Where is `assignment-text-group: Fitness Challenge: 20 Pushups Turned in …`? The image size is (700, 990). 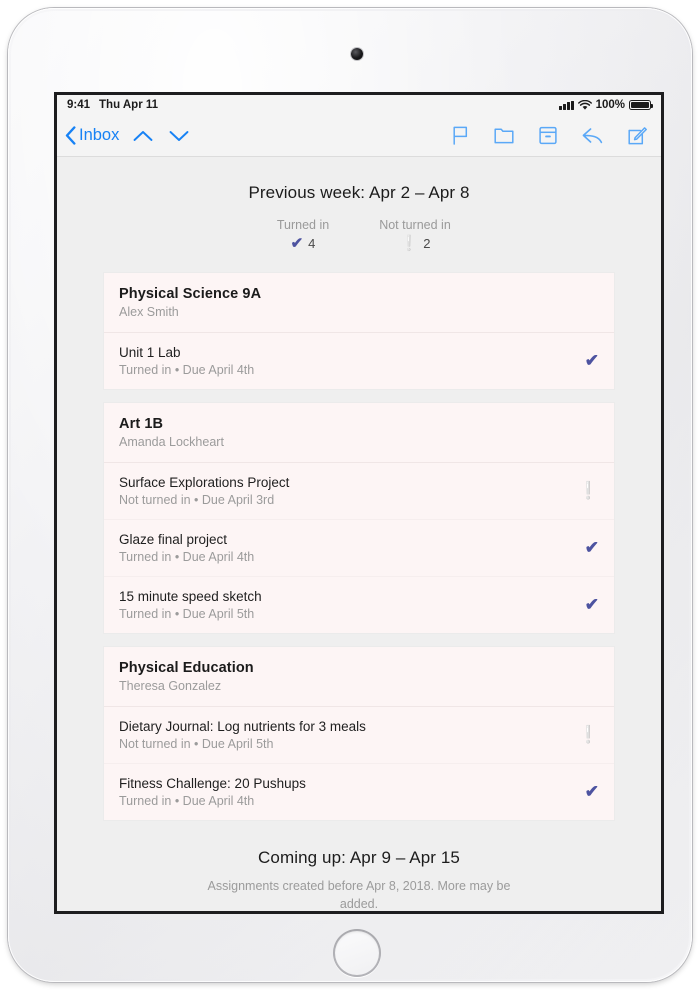 assignment-text-group: Fitness Challenge: 20 Pushups Turned in … is located at coordinates (212, 792).